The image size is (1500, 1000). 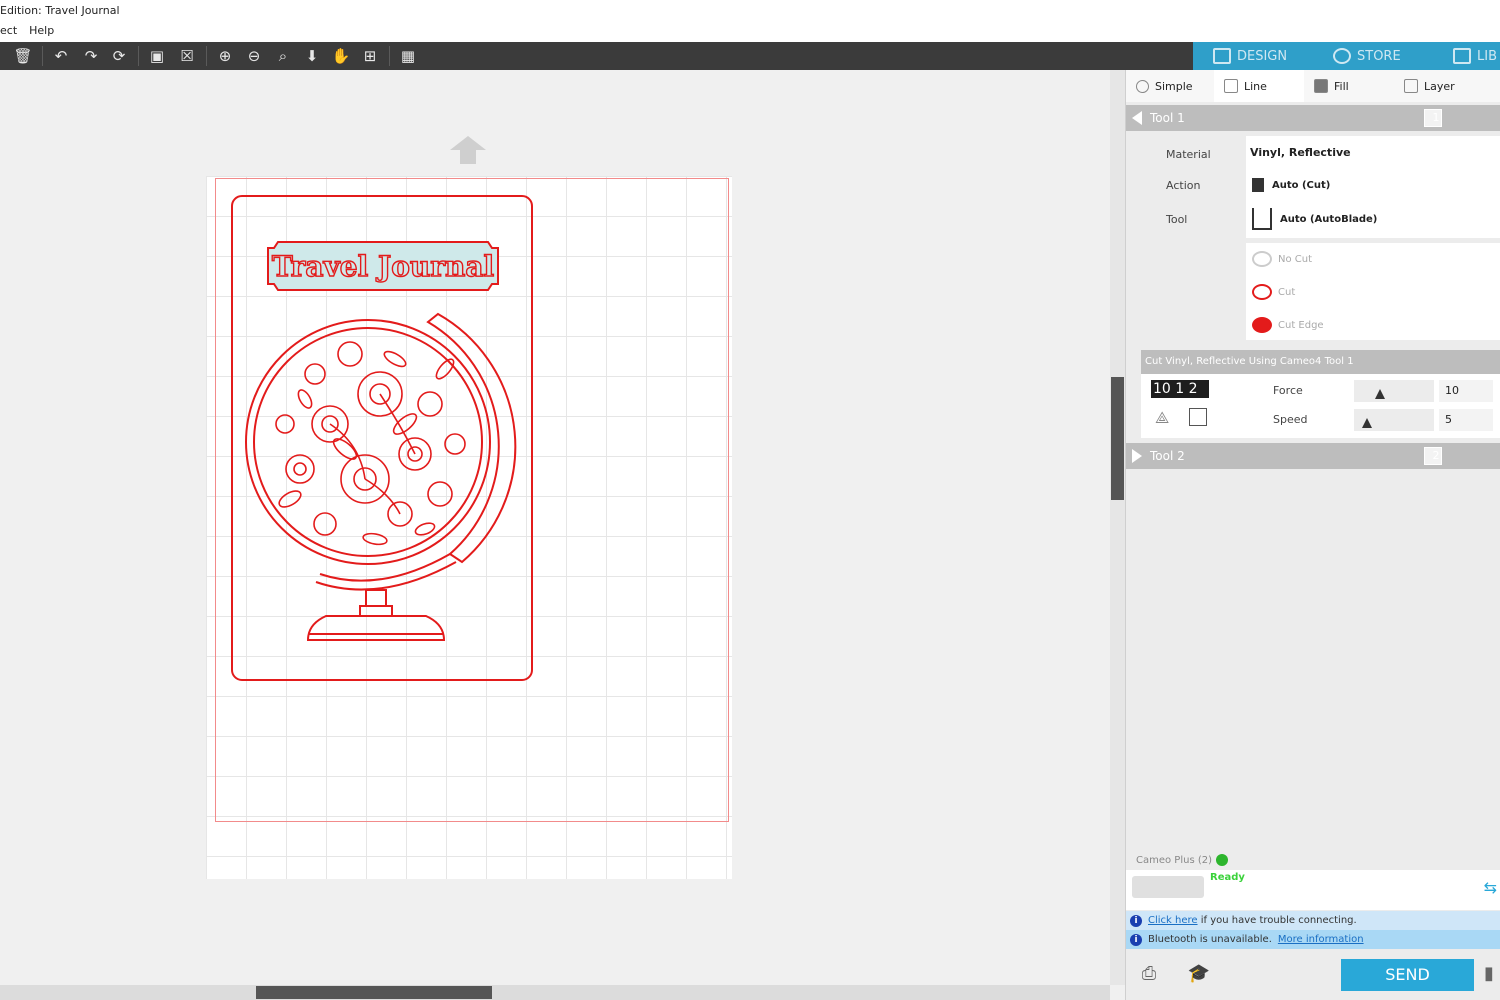 What do you see at coordinates (60, 10) in the screenshot?
I see `window-title: Edition: Travel Journal` at bounding box center [60, 10].